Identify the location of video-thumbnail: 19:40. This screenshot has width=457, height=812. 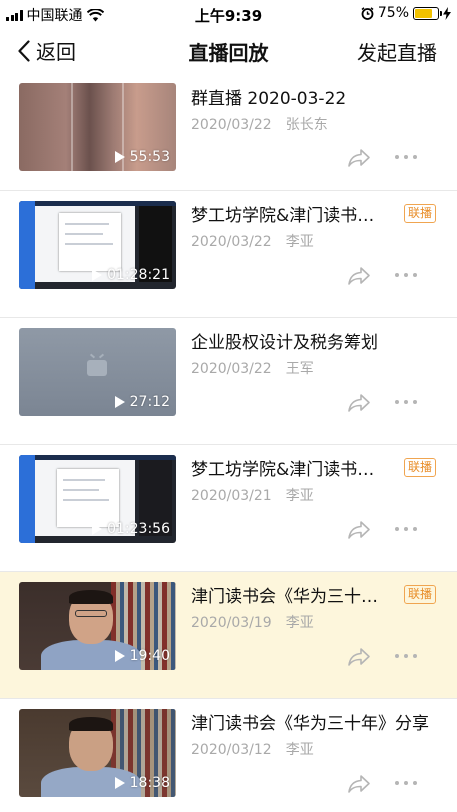
(97, 626).